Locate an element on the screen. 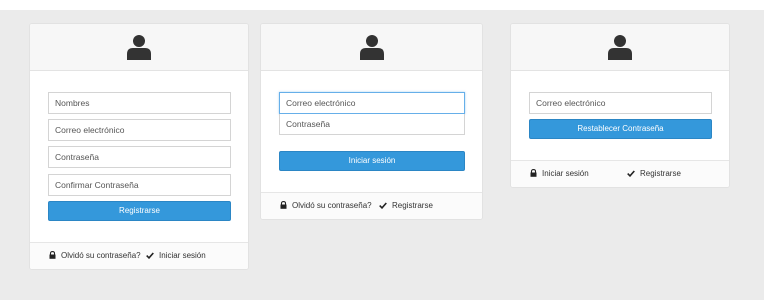  login-card-footer: Olvidó su contraseña? Registrarse is located at coordinates (371, 205).